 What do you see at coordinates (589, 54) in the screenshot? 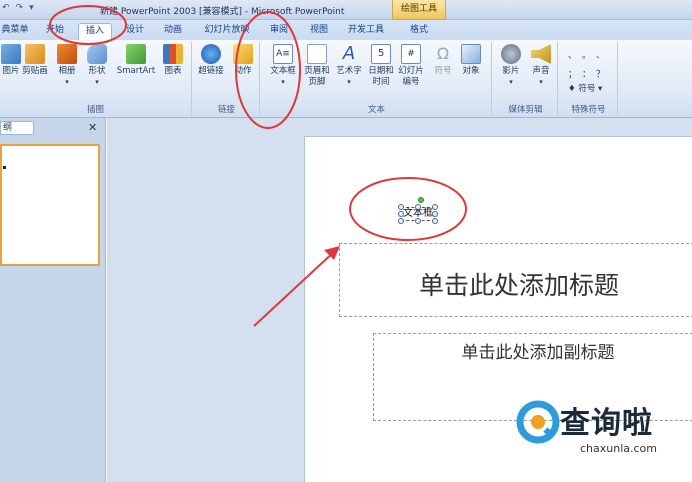
I see `symbol-item: 。` at bounding box center [589, 54].